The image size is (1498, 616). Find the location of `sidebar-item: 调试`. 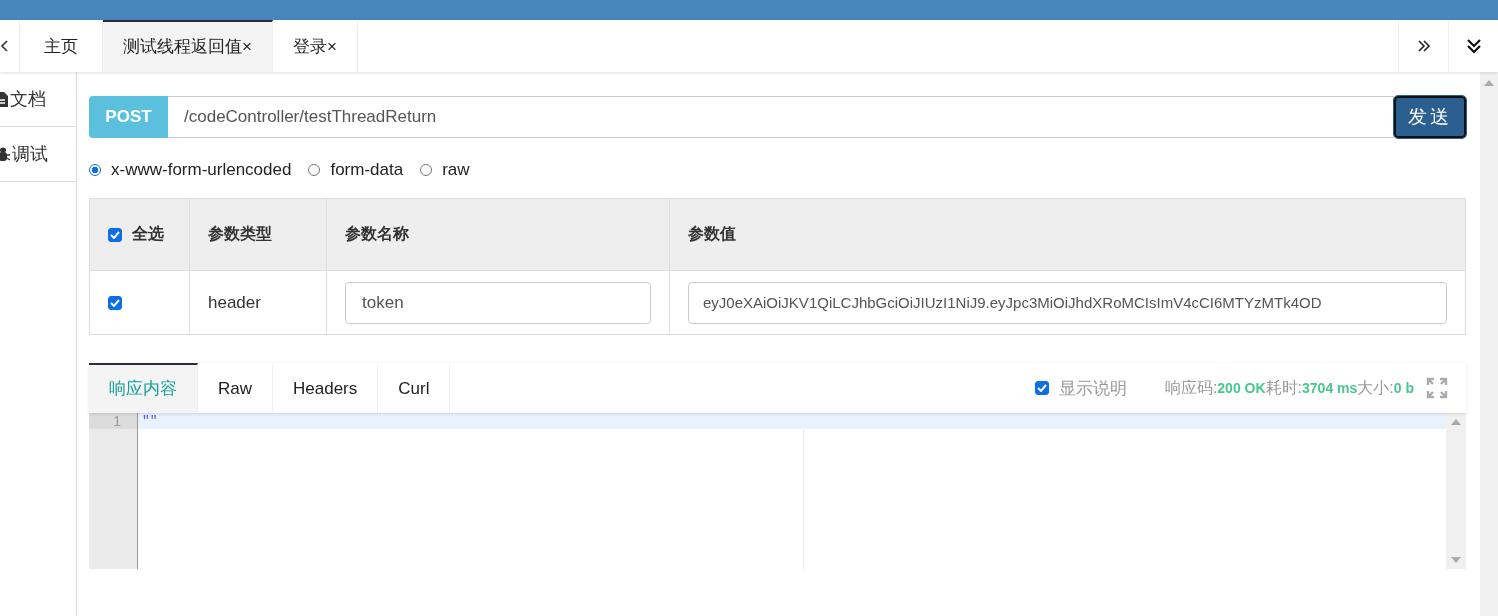

sidebar-item: 调试 is located at coordinates (38, 154).